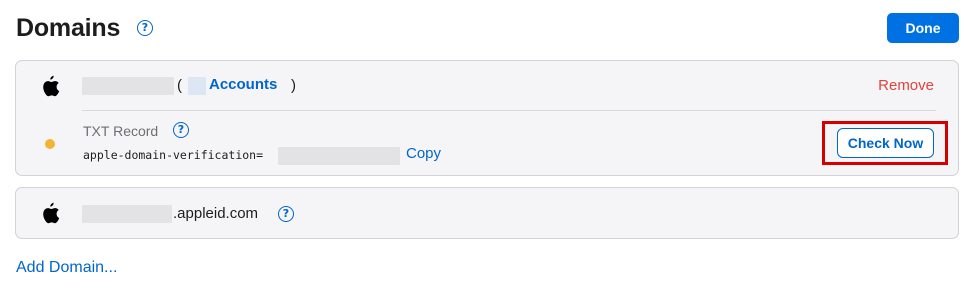  What do you see at coordinates (885, 143) in the screenshot?
I see `check-now-button: Check Now` at bounding box center [885, 143].